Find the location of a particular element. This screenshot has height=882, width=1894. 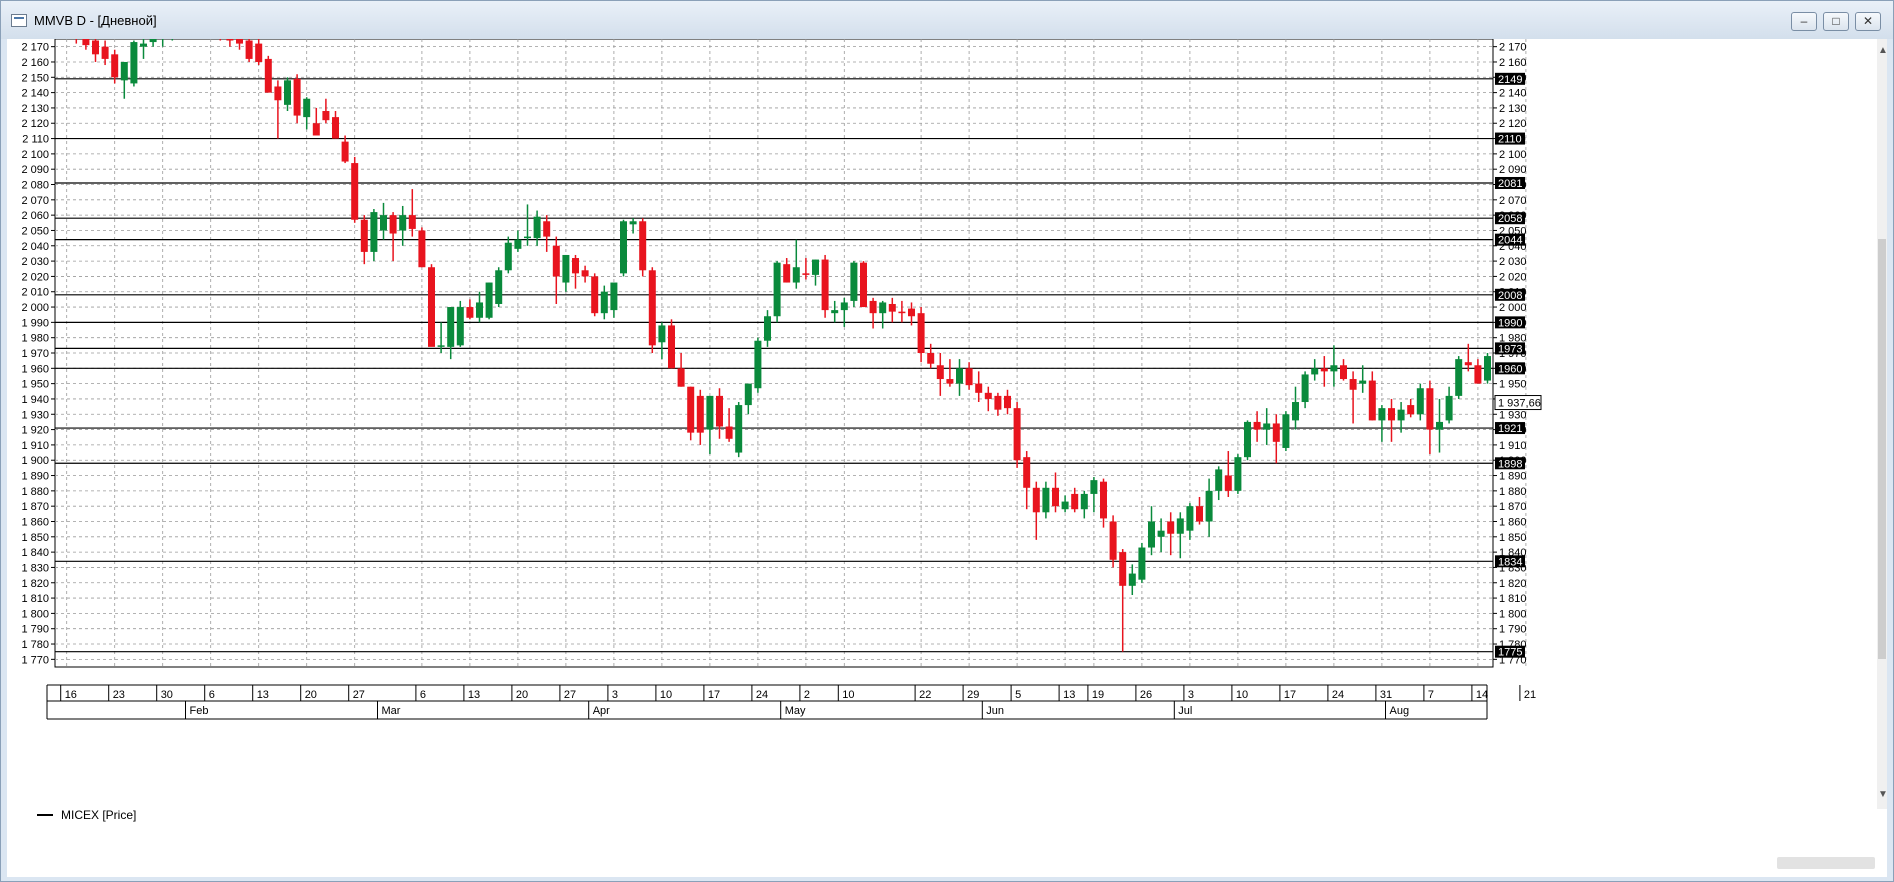

scroll-up-arrow-icon: ▲ is located at coordinates (1883, 50).